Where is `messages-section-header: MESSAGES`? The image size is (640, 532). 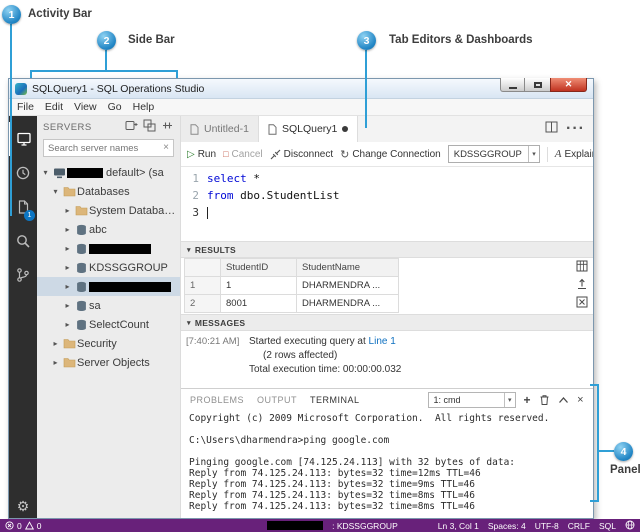
messages-section-header: MESSAGES is located at coordinates (387, 322).